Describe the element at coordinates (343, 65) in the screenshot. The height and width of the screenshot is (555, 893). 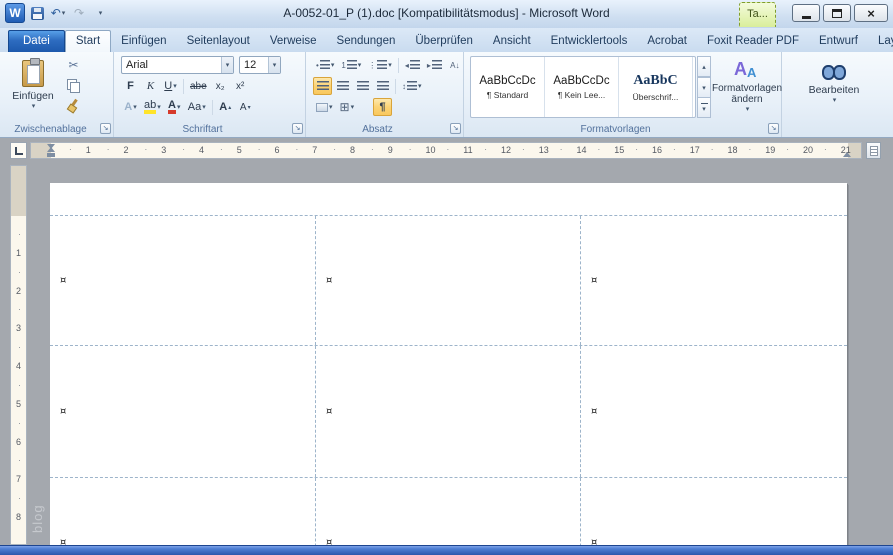
I see `numbered-list-icon: 1` at that location.